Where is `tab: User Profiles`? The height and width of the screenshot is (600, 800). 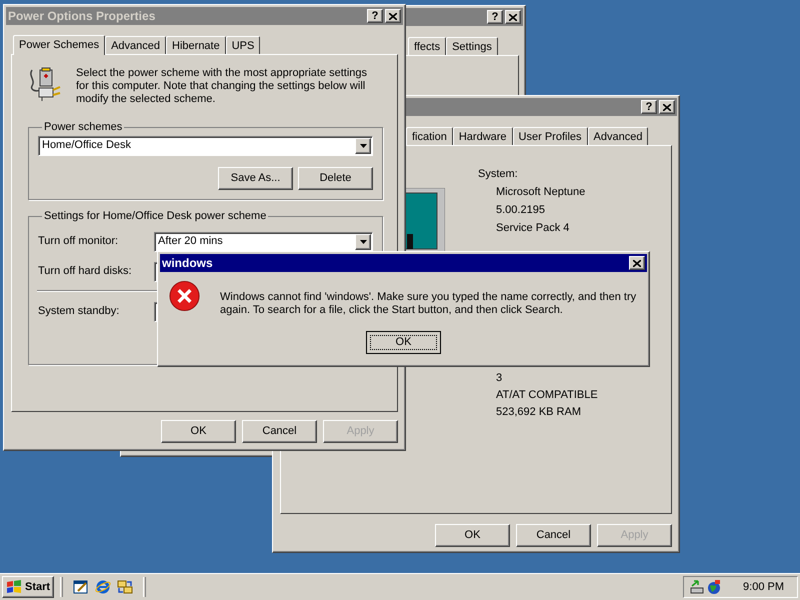
tab: User Profiles is located at coordinates (550, 136).